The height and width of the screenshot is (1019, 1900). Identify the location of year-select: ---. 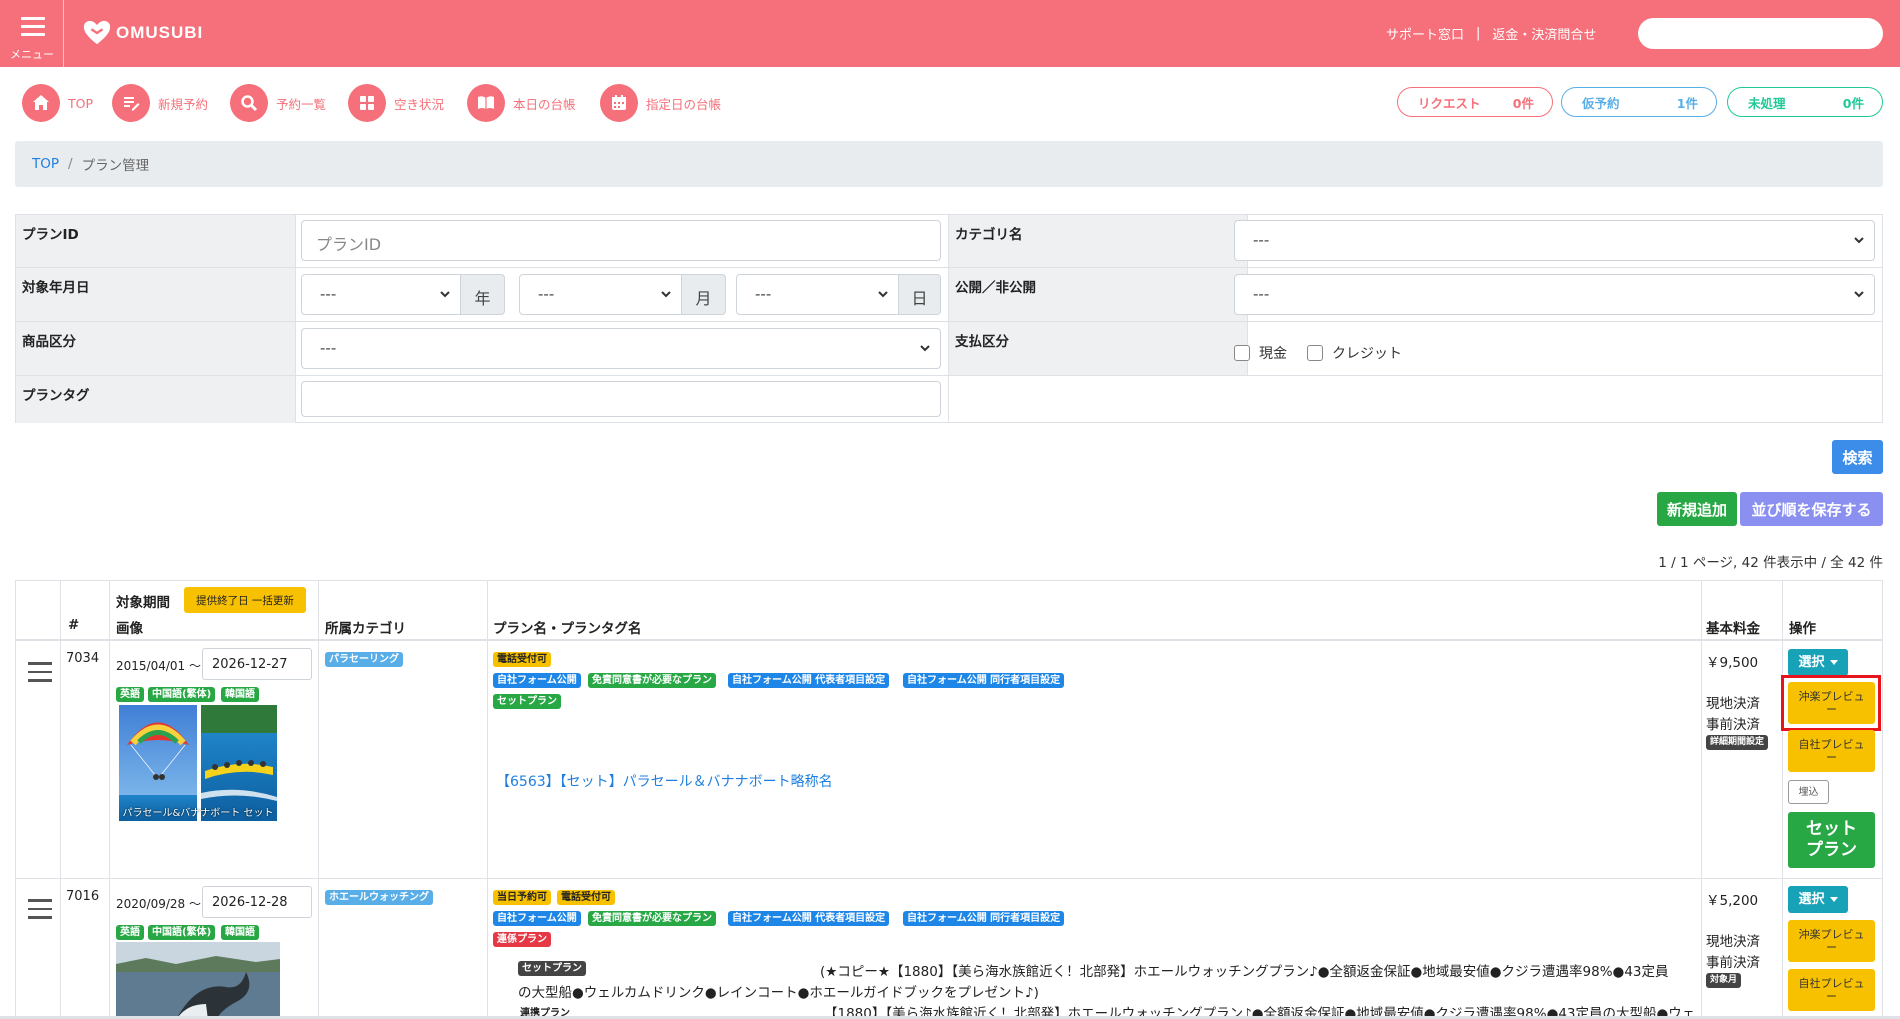
(381, 294).